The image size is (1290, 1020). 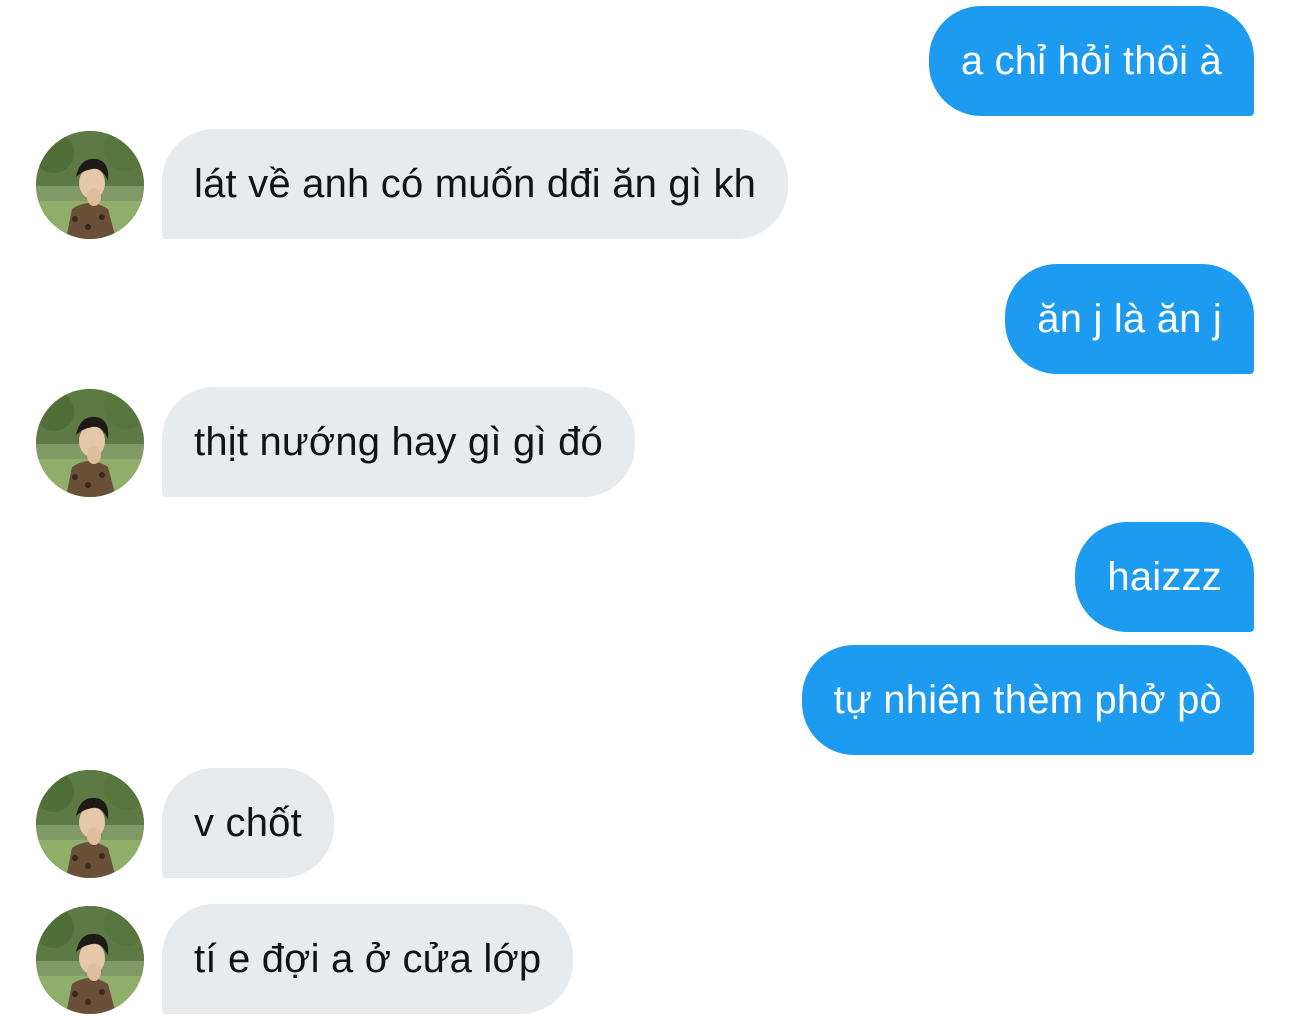 I want to click on outgoing-message-bubble: tự nhiên thèm phở pò, so click(x=1027, y=700).